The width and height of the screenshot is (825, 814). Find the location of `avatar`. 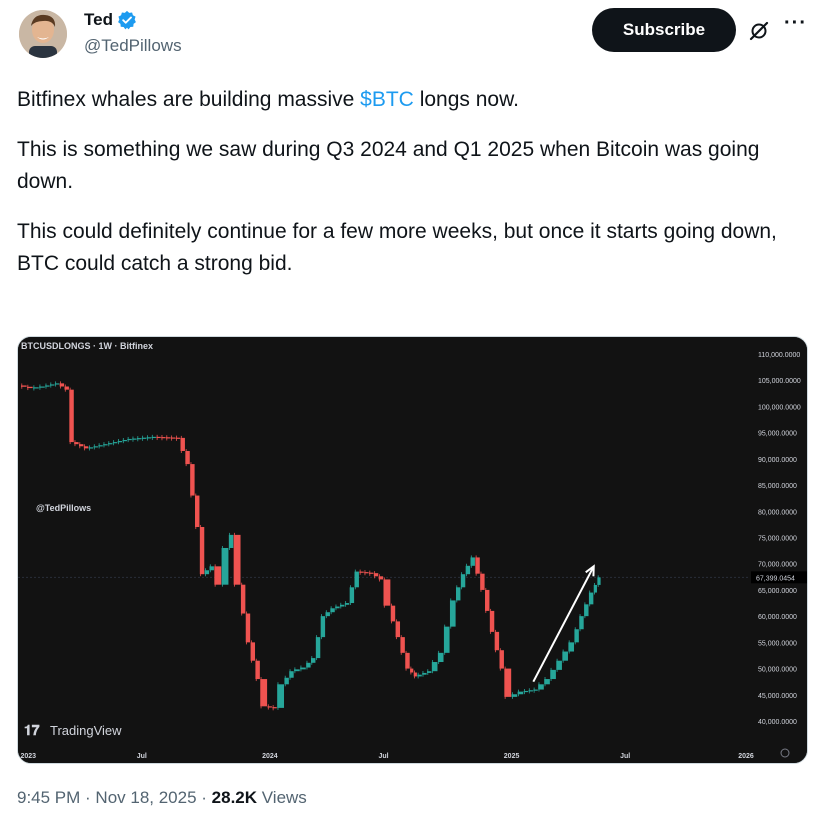

avatar is located at coordinates (43, 34).